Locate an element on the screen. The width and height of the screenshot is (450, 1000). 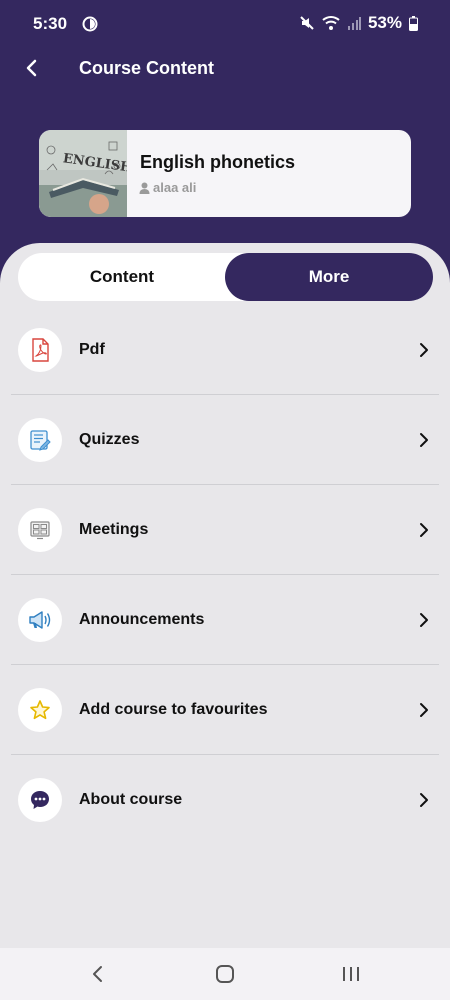
menu-item-meetings: Meetings is located at coordinates (225, 530).